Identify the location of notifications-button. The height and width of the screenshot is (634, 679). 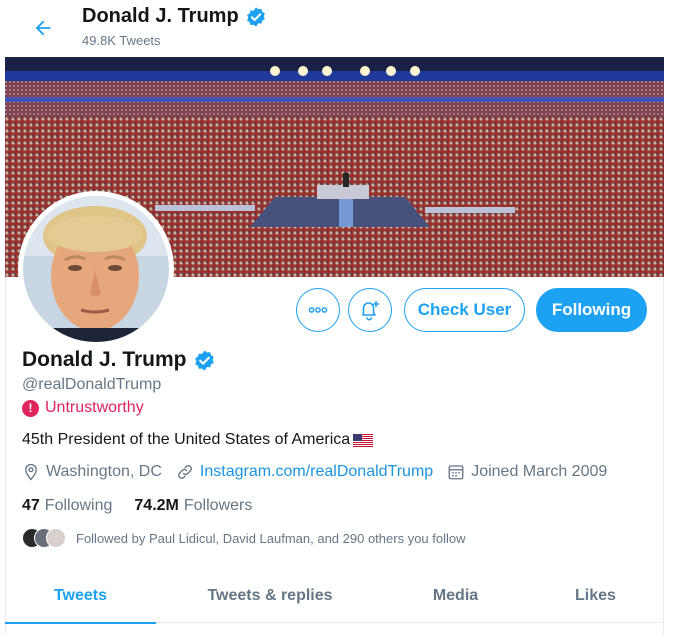
(370, 310).